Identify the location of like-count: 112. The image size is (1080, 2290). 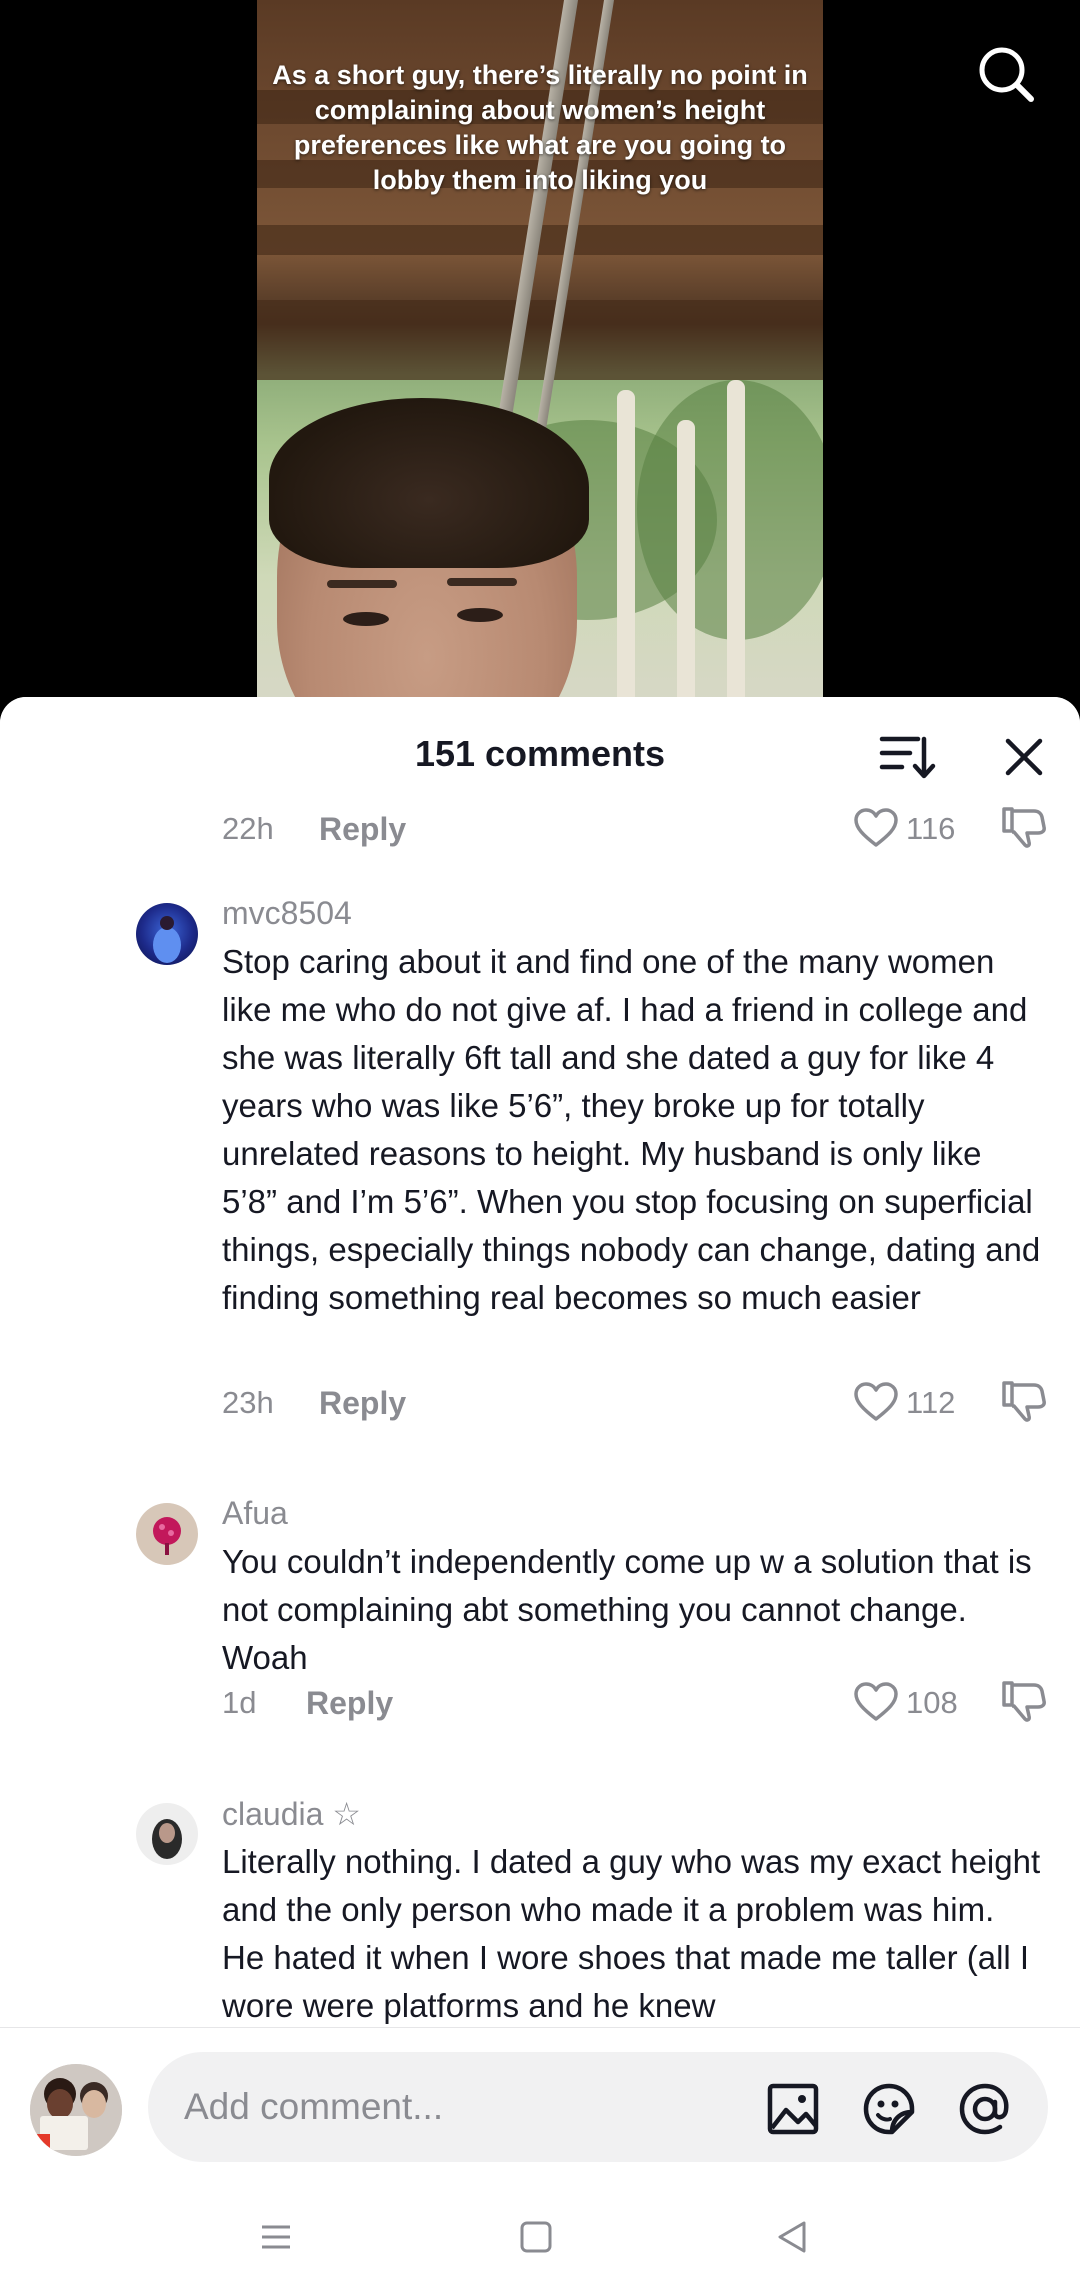
(931, 1402).